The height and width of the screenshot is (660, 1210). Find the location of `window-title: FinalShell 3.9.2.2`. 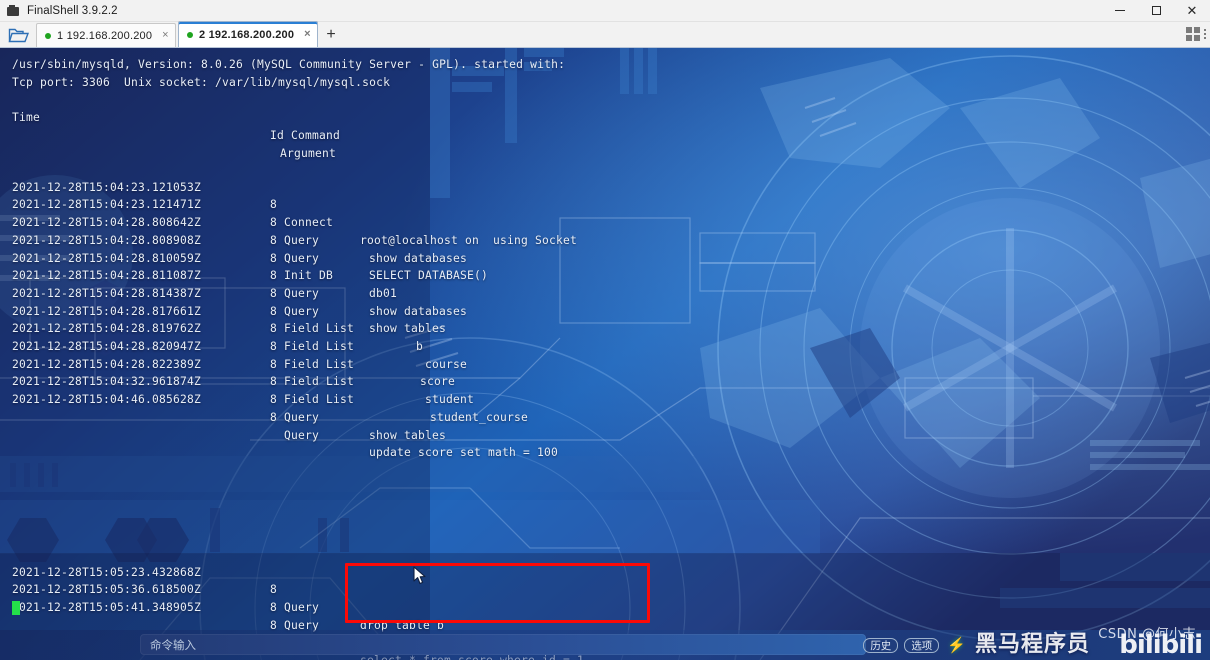

window-title: FinalShell 3.9.2.2 is located at coordinates (72, 10).